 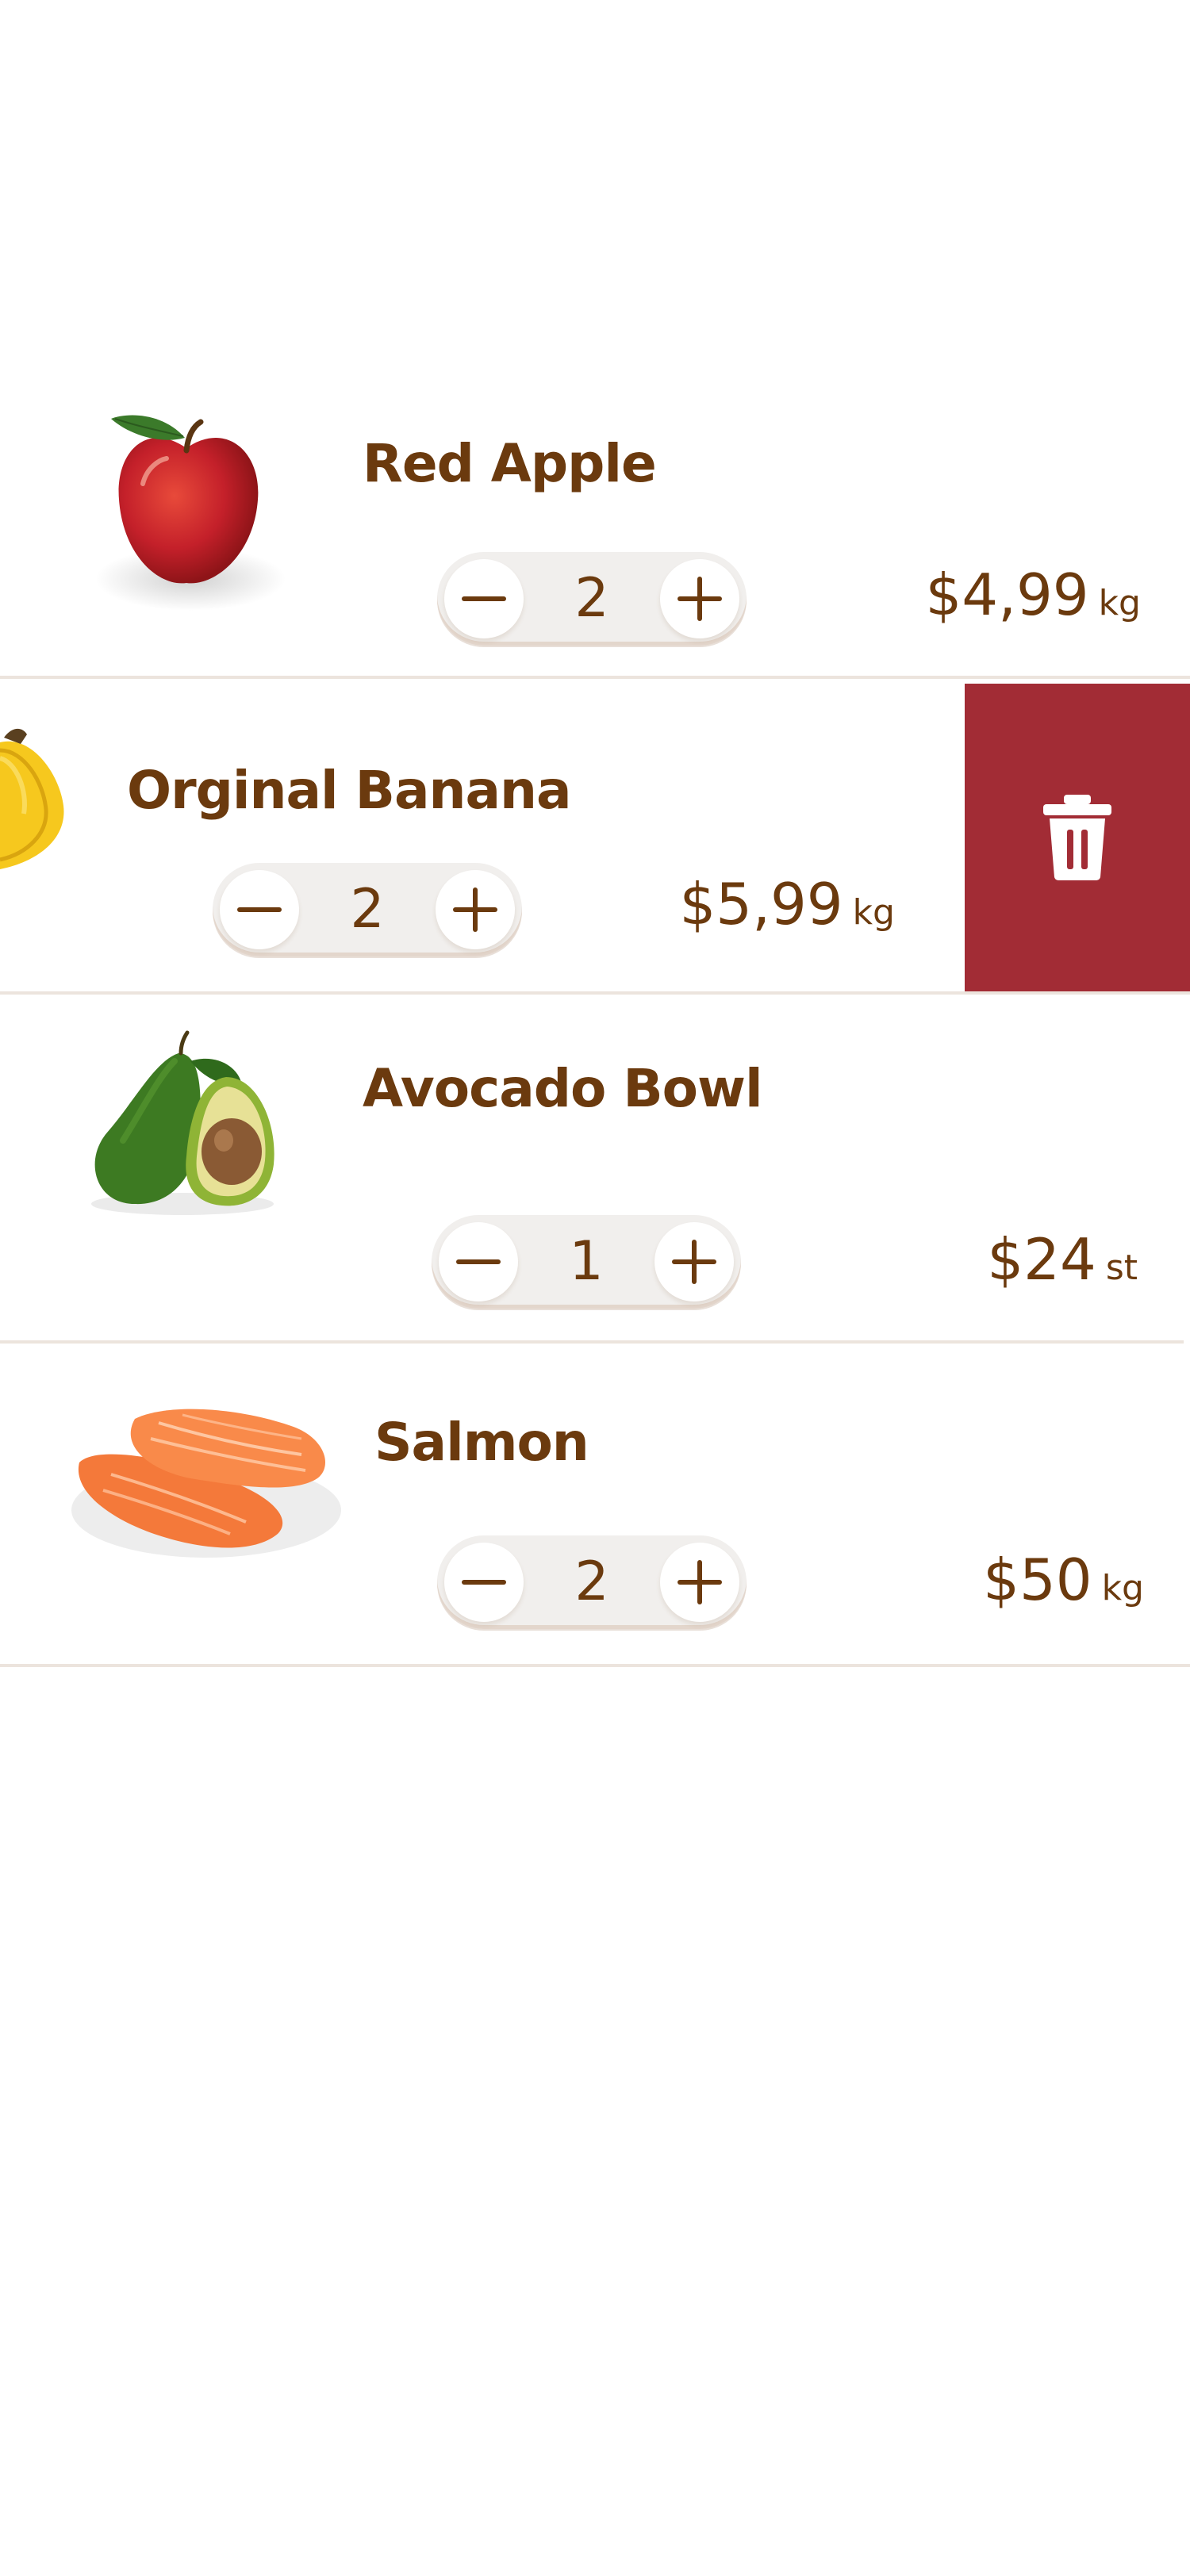 I want to click on trash-icon, so click(x=1077, y=837).